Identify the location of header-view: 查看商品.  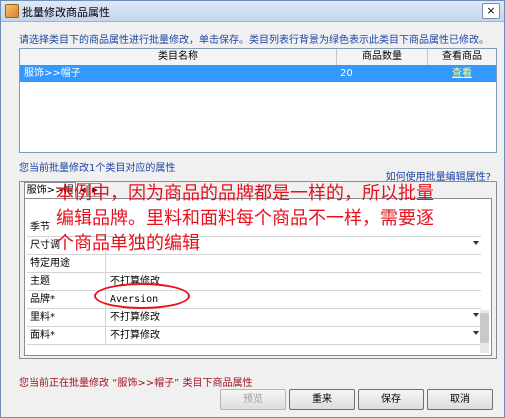
(462, 57).